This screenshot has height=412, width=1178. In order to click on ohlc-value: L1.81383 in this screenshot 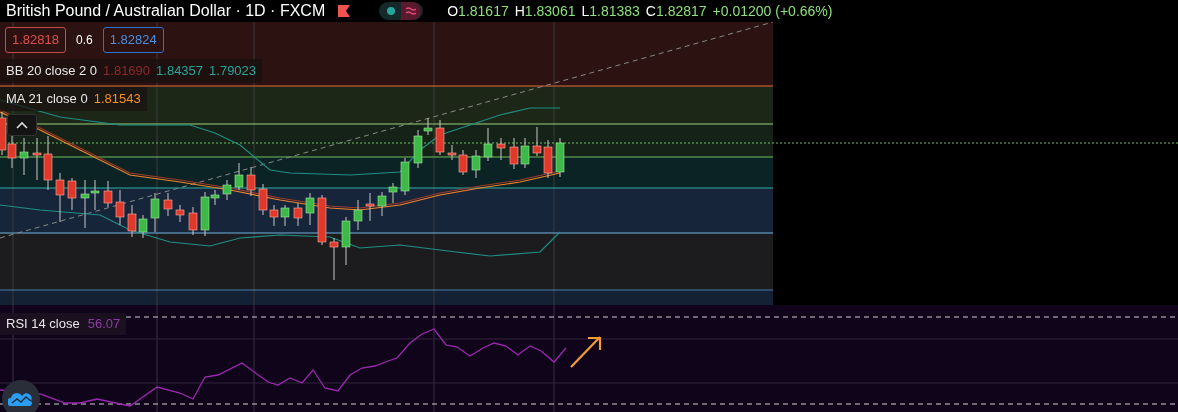, I will do `click(610, 11)`.